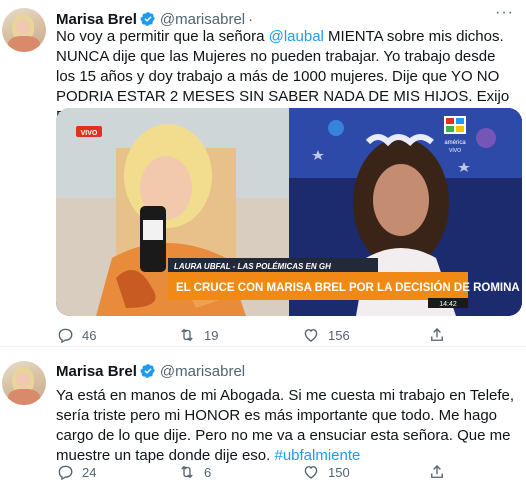 This screenshot has height=499, width=526. I want to click on reply-count: 24, so click(89, 472).